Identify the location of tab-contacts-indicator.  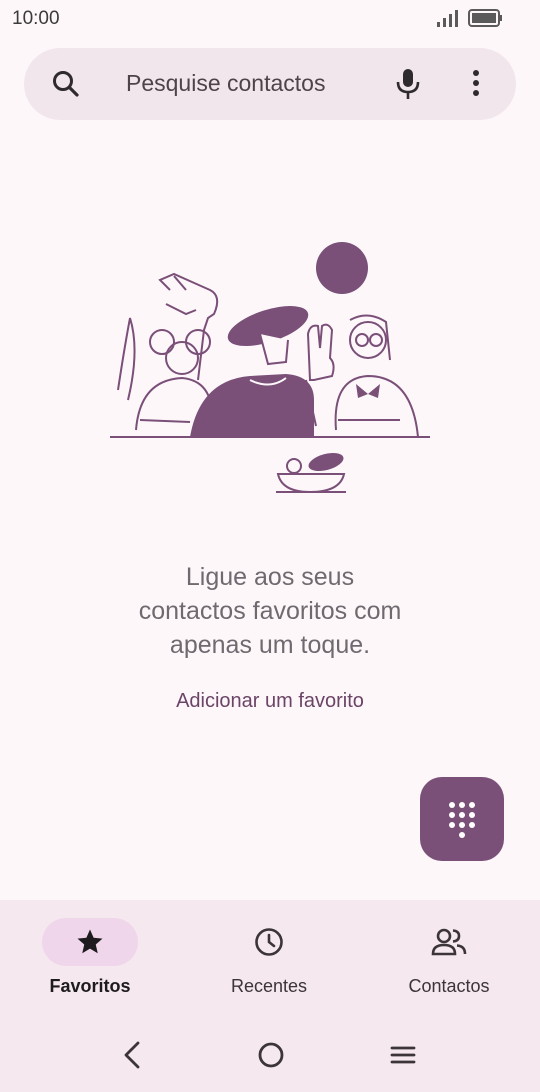
(449, 942).